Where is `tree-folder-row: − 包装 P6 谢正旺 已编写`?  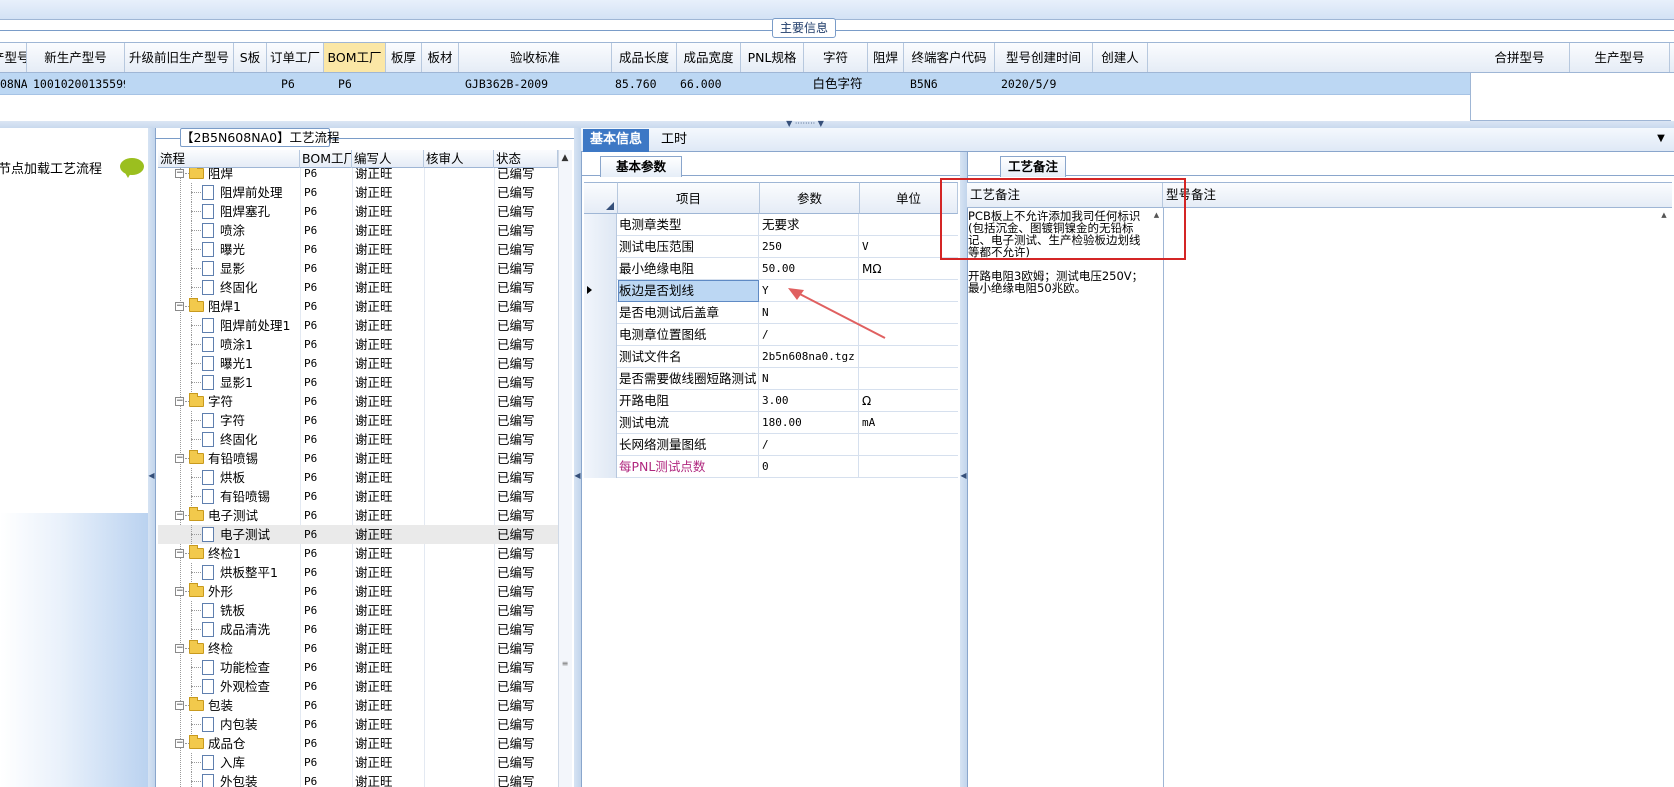
tree-folder-row: − 包装 P6 谢正旺 已编写 is located at coordinates (358, 705).